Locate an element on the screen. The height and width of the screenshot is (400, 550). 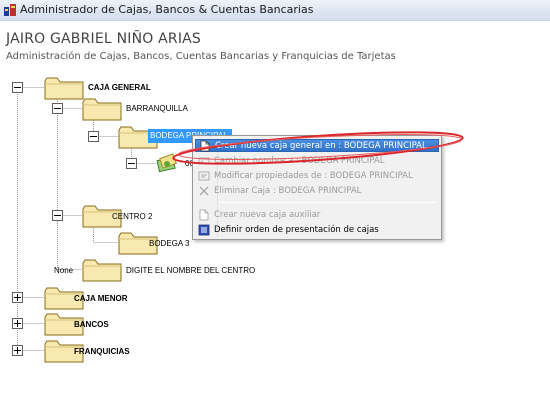
menu-item-label: Crear nueva caja auxiliar is located at coordinates (267, 214).